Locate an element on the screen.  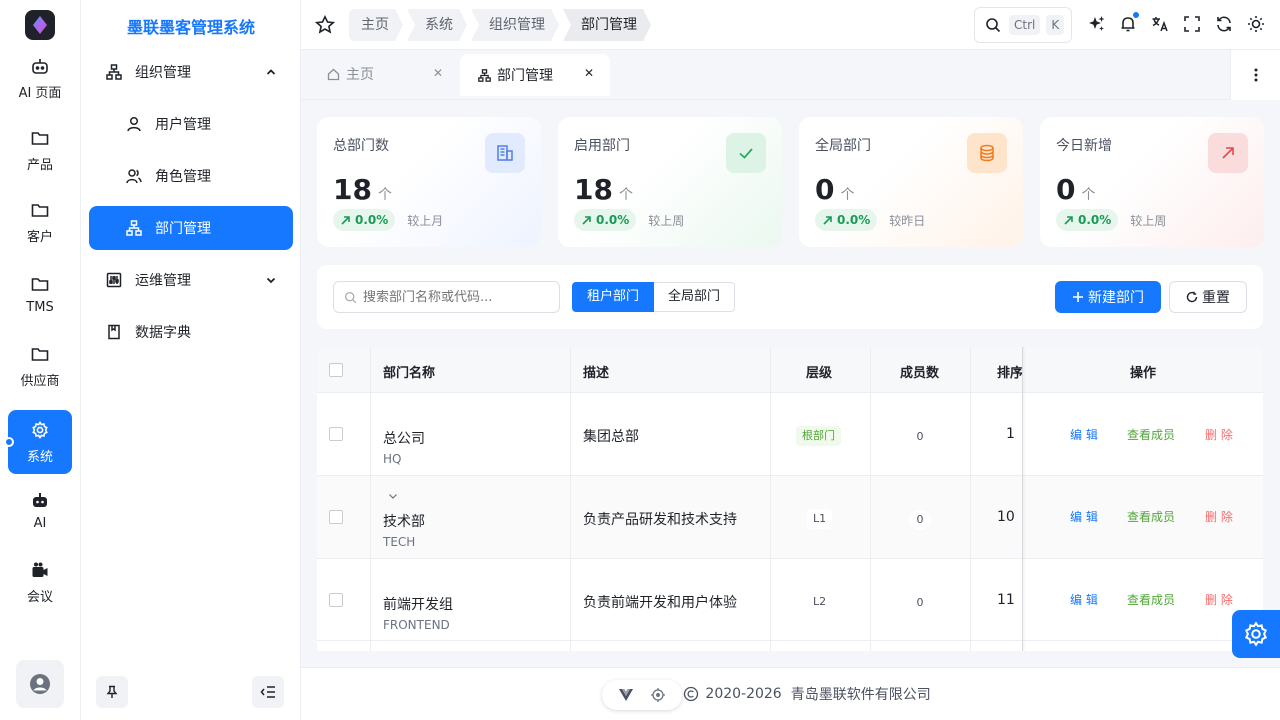
sparkle-icon is located at coordinates (1097, 24).